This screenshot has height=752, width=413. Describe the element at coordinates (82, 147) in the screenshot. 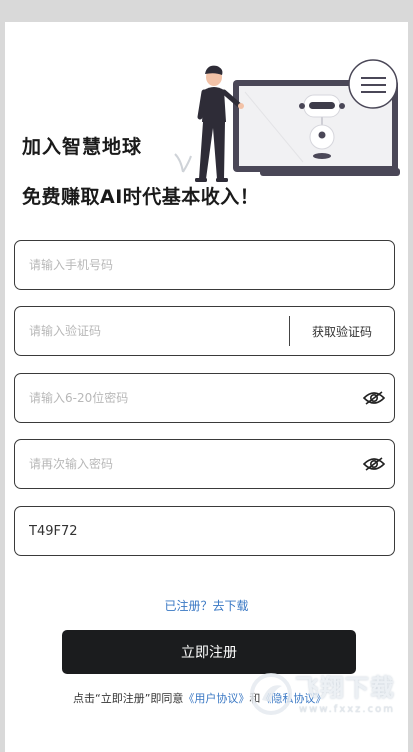

I see `hero-title: 加入智慧地球` at that location.